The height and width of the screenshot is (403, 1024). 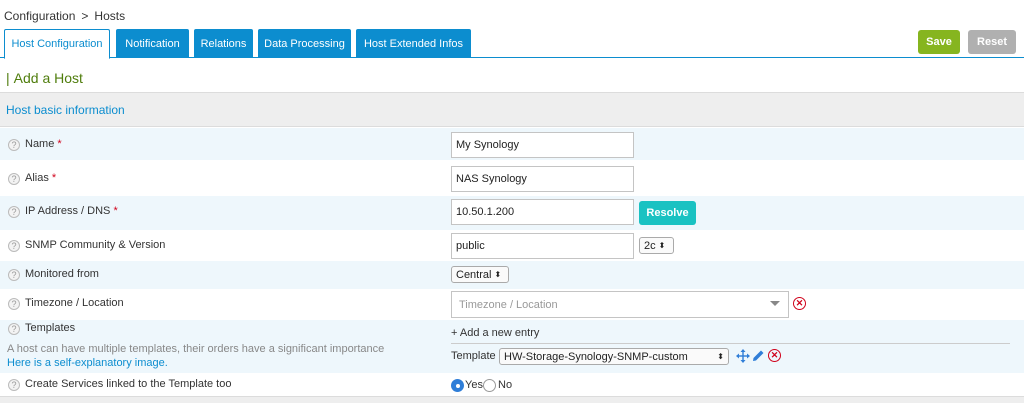 What do you see at coordinates (758, 355) in the screenshot?
I see `pencil-icon` at bounding box center [758, 355].